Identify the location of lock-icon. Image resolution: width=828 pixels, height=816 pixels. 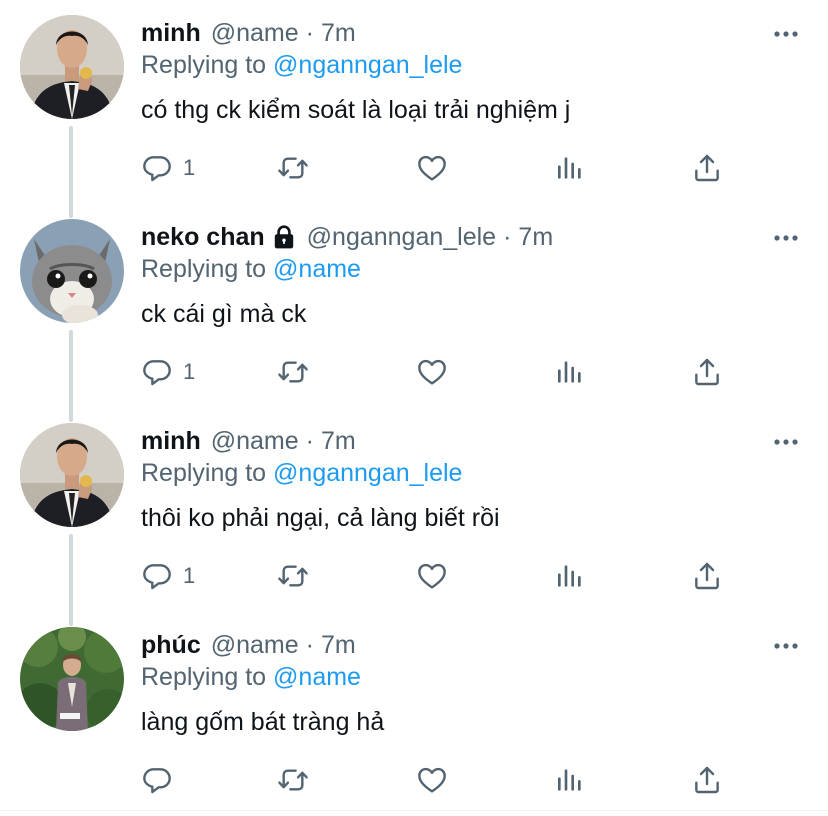
(284, 237).